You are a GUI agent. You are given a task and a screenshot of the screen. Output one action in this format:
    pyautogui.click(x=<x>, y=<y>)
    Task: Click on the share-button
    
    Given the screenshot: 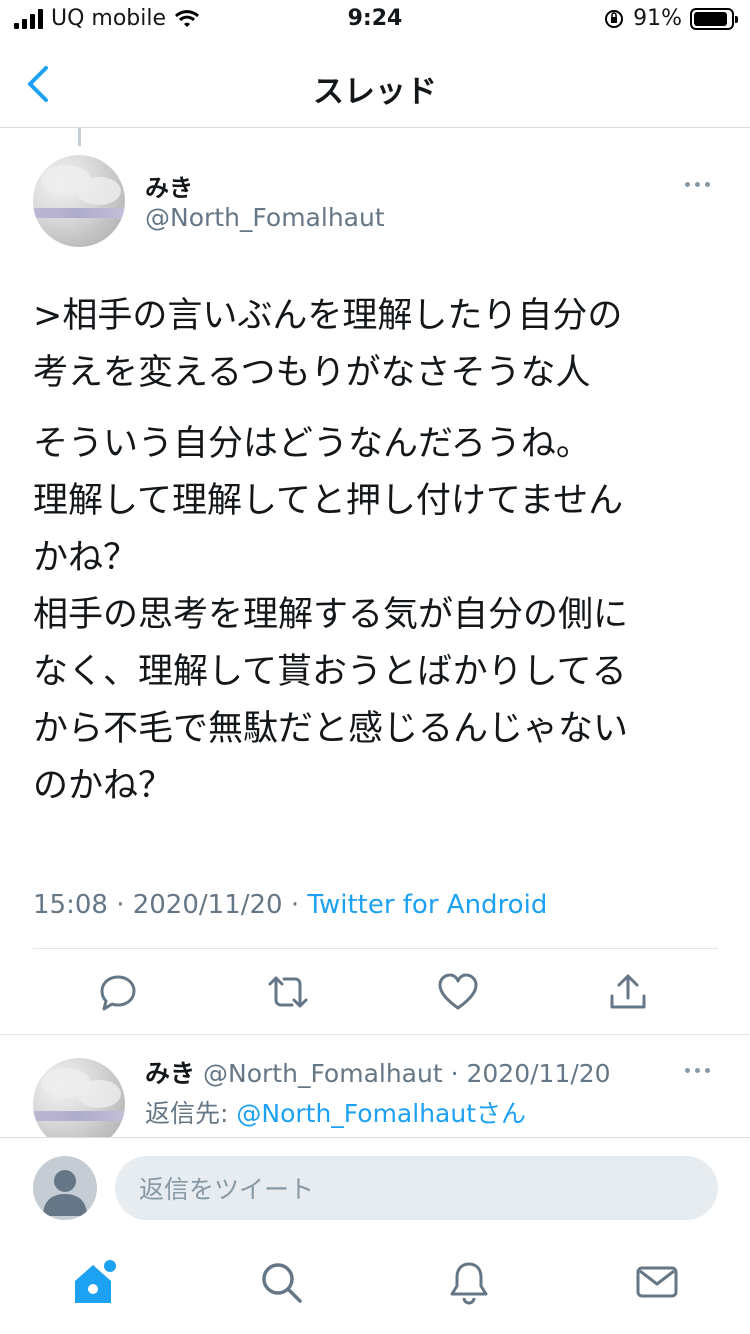 What is the action you would take?
    pyautogui.click(x=628, y=992)
    